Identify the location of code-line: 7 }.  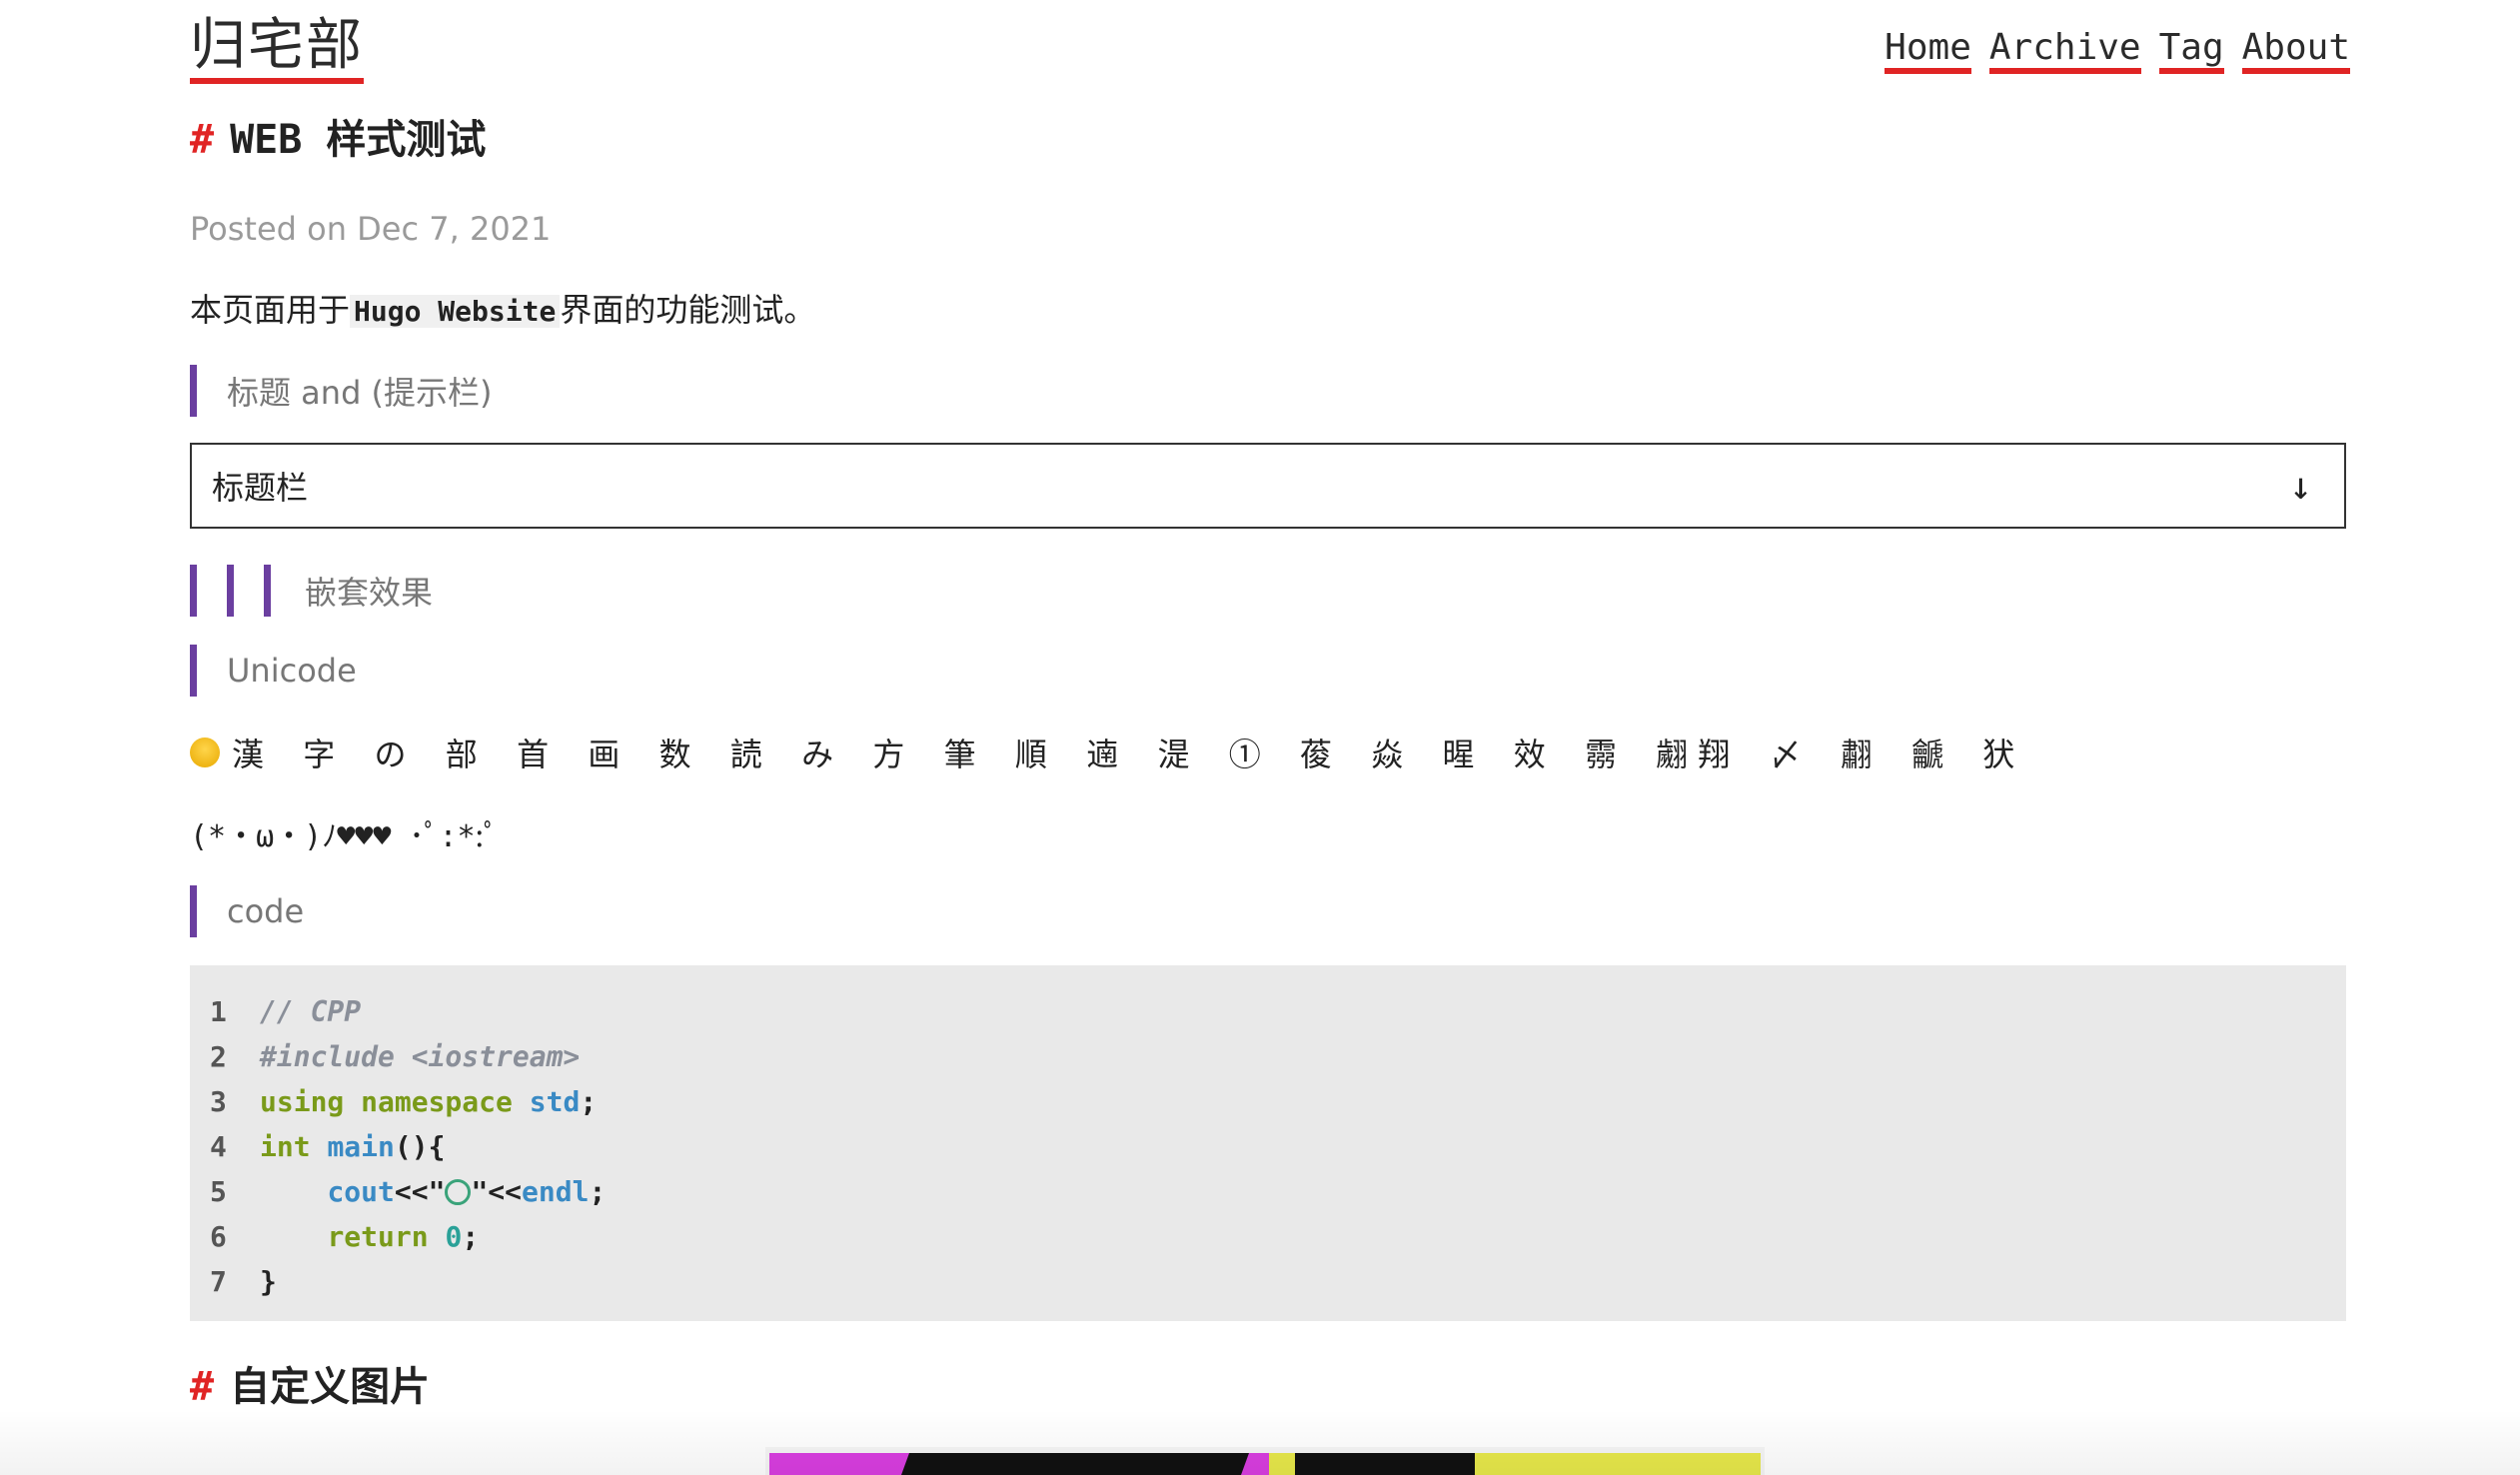
(1268, 1281).